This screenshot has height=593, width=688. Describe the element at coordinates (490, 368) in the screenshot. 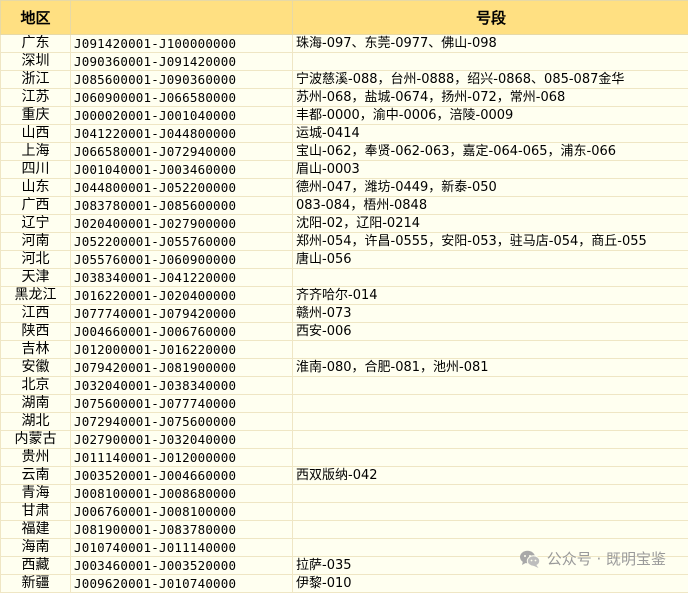

I see `segment-cell: 淮南-080，合肥-081，池州-081` at that location.